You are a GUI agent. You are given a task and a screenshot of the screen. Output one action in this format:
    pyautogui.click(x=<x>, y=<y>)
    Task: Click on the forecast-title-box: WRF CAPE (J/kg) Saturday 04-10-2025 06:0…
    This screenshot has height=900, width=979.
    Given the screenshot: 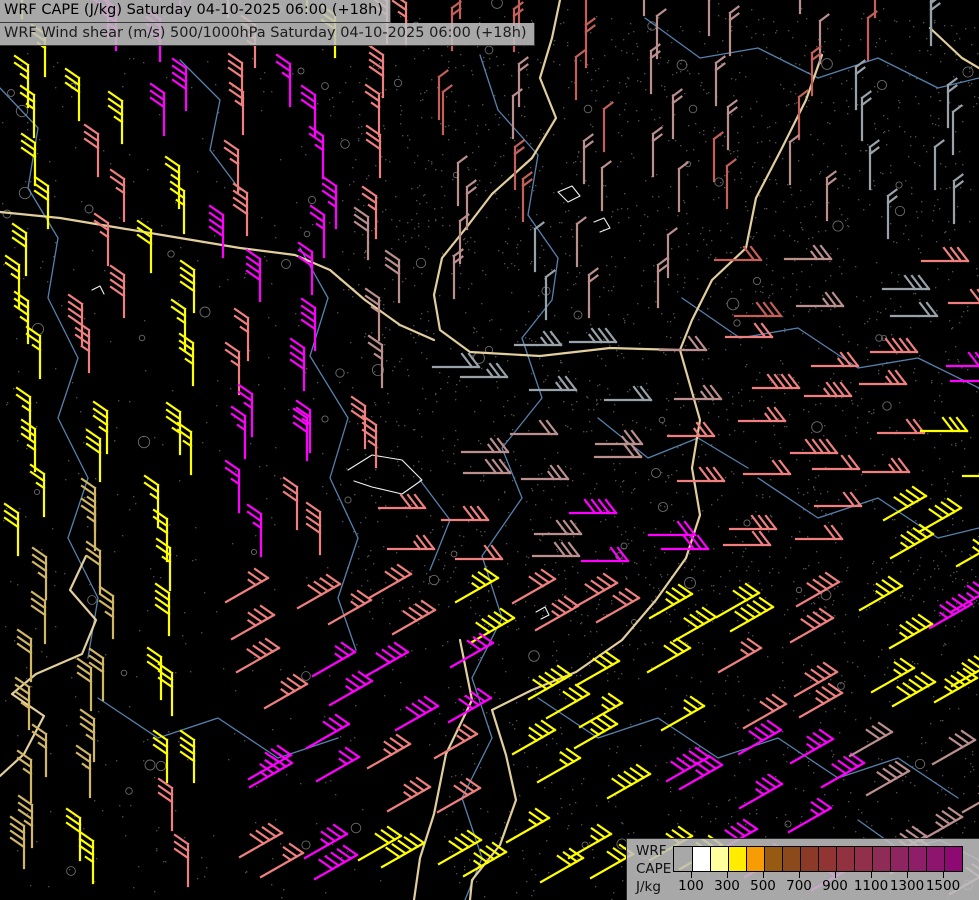 What is the action you would take?
    pyautogui.click(x=267, y=23)
    